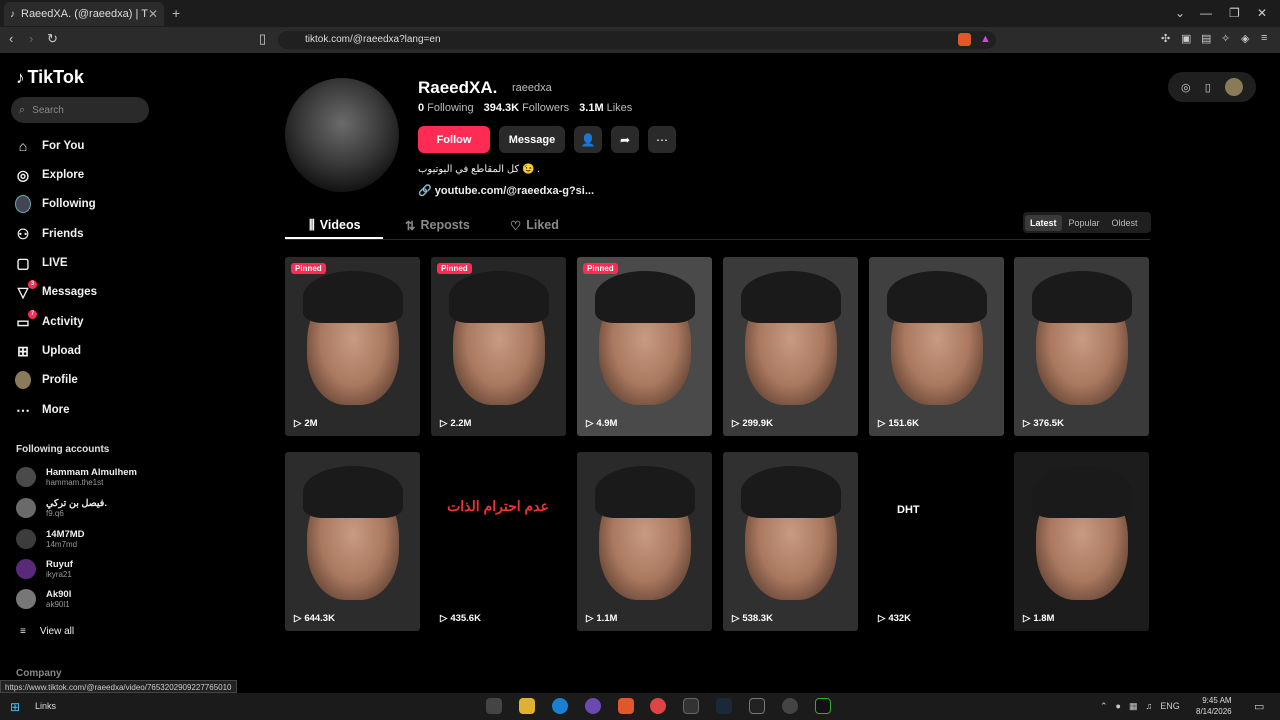 The width and height of the screenshot is (1280, 720). Describe the element at coordinates (625, 139) in the screenshot. I see `share-button: ➦` at that location.